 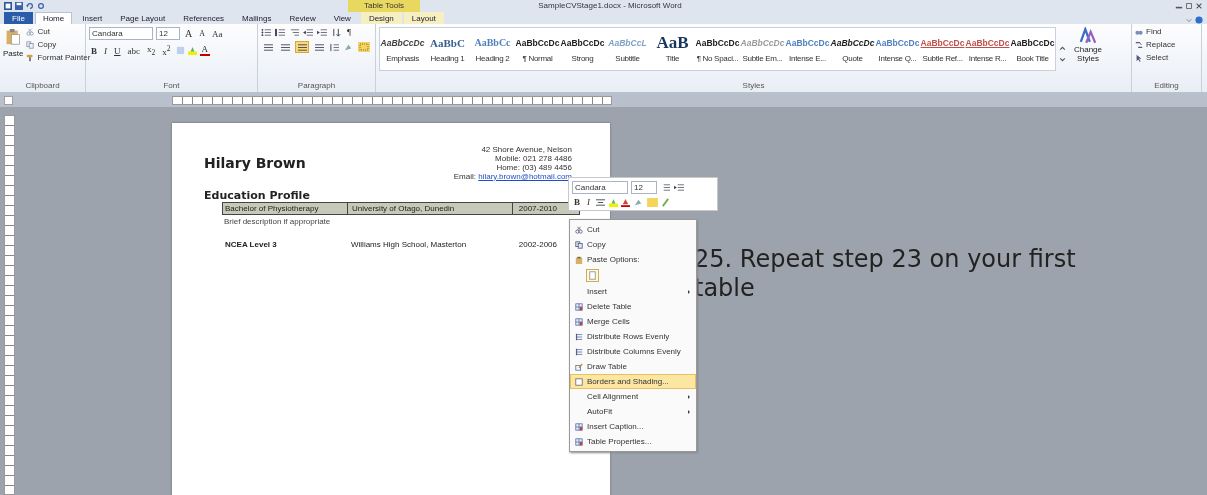 What do you see at coordinates (58, 57) in the screenshot?
I see `format-painter-button: Format Painter` at bounding box center [58, 57].